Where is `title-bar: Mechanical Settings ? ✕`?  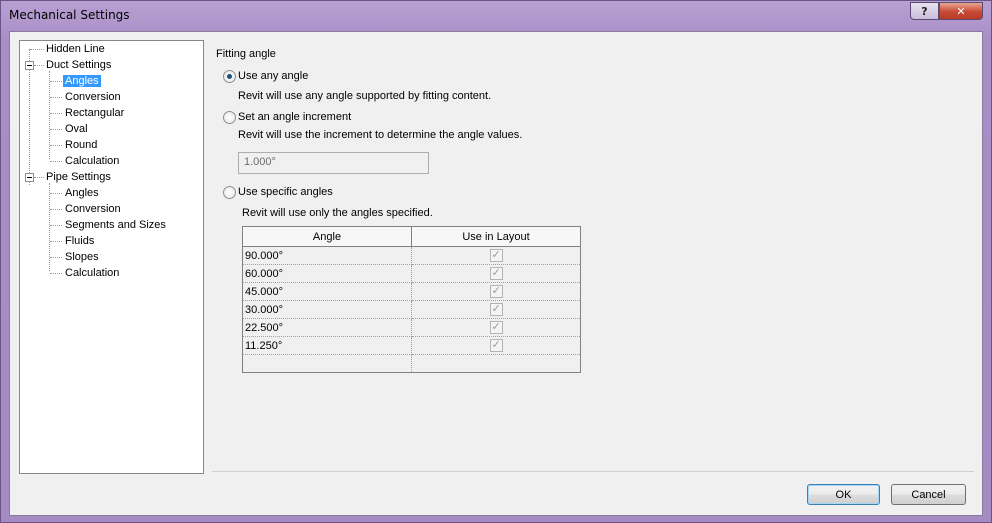 title-bar: Mechanical Settings ? ✕ is located at coordinates (496, 16).